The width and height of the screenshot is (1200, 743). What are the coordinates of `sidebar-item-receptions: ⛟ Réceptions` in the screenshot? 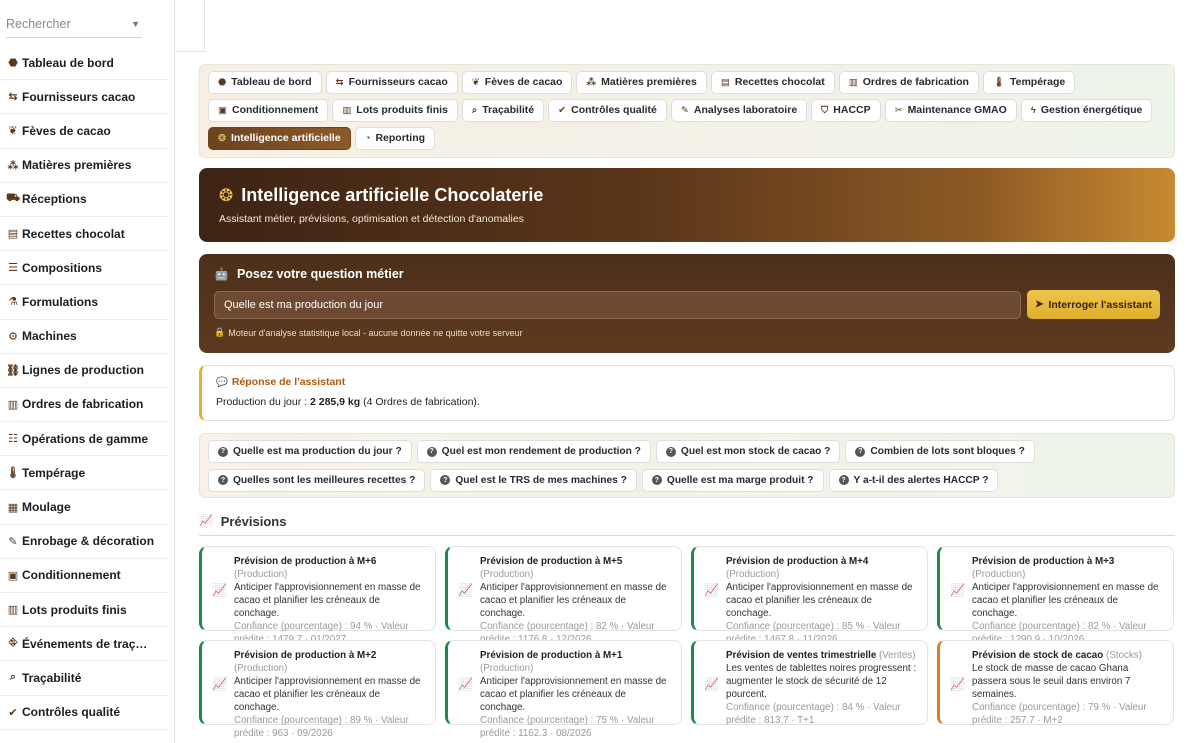 It's located at (84, 200).